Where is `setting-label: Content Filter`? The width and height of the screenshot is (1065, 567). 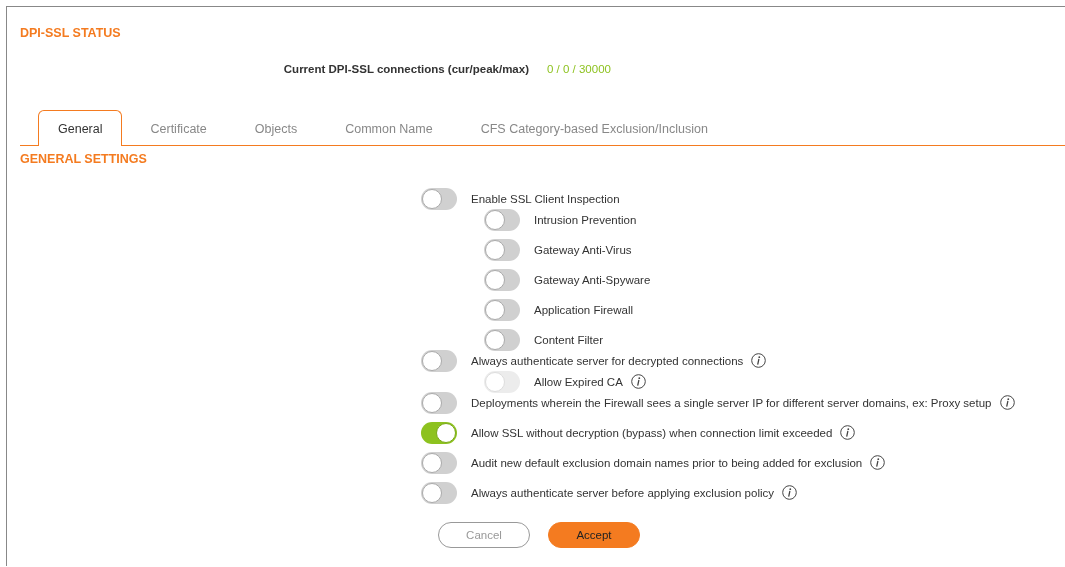 setting-label: Content Filter is located at coordinates (569, 339).